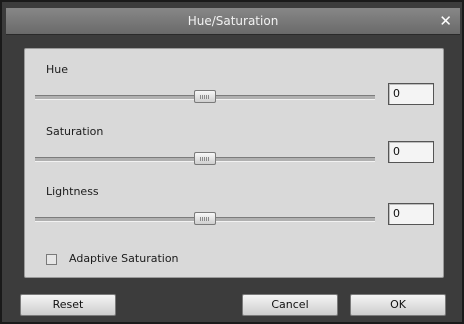  I want to click on adaptive-saturation-label: Adaptive Saturation, so click(124, 258).